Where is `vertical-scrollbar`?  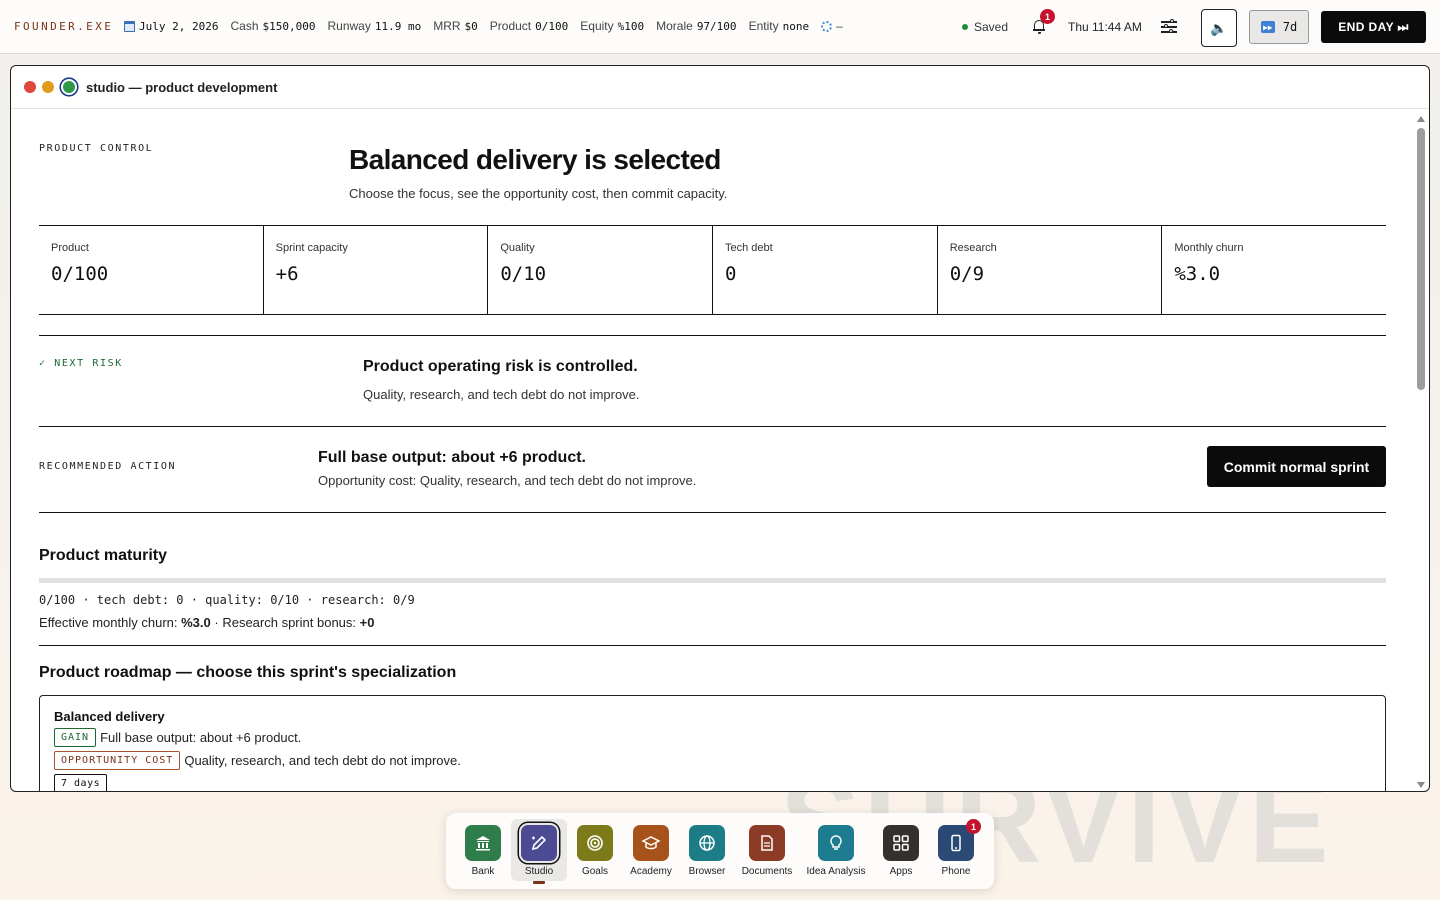
vertical-scrollbar is located at coordinates (1421, 452).